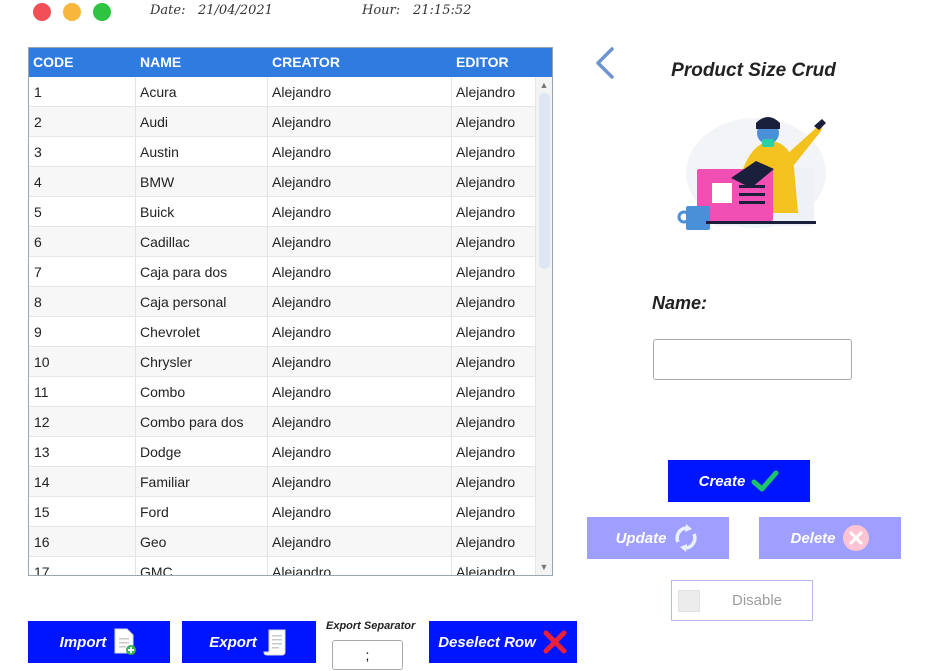  What do you see at coordinates (282, 542) in the screenshot?
I see `table-row: 16 Geo Alejandro Alejandro` at bounding box center [282, 542].